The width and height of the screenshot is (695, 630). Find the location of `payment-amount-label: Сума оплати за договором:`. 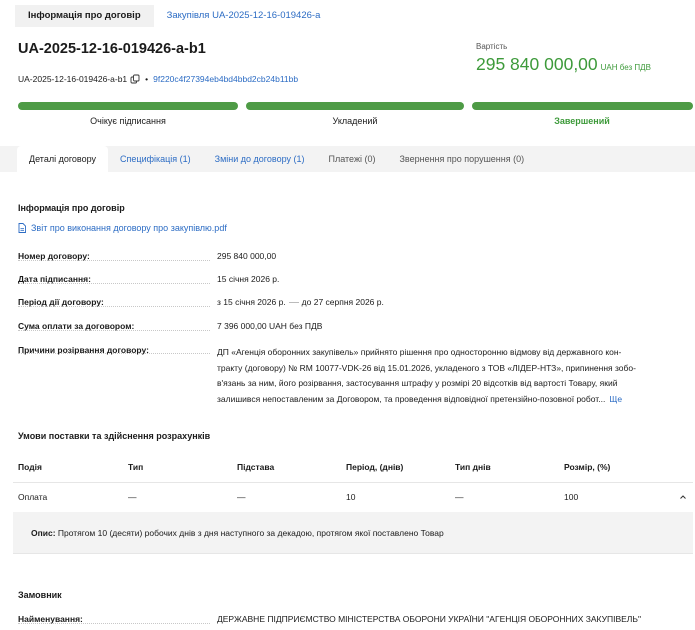

payment-amount-label: Сума оплати за договором: is located at coordinates (76, 326).